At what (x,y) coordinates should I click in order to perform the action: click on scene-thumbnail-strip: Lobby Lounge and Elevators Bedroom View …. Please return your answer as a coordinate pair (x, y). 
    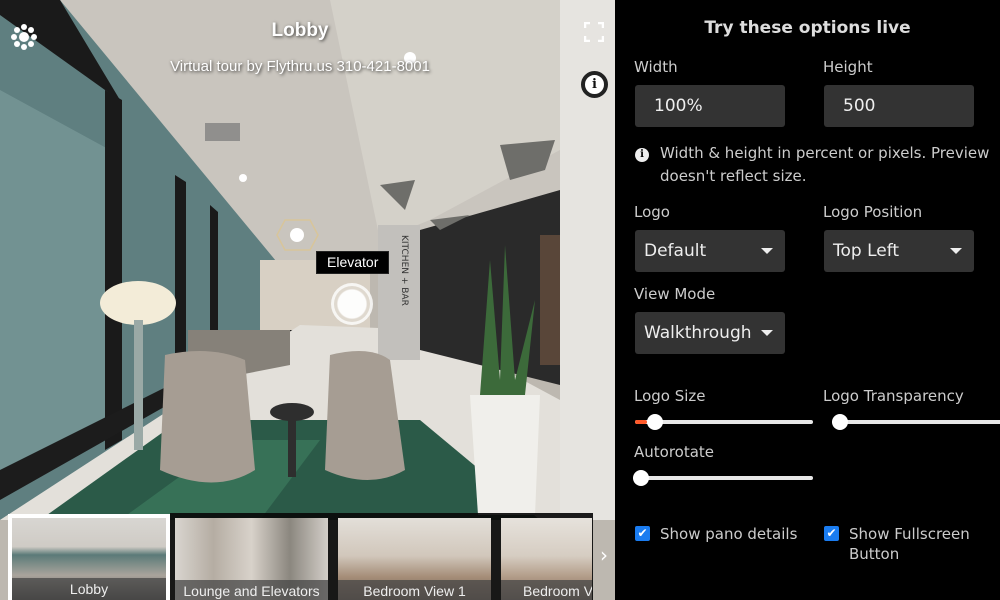
    Looking at the image, I should click on (307, 555).